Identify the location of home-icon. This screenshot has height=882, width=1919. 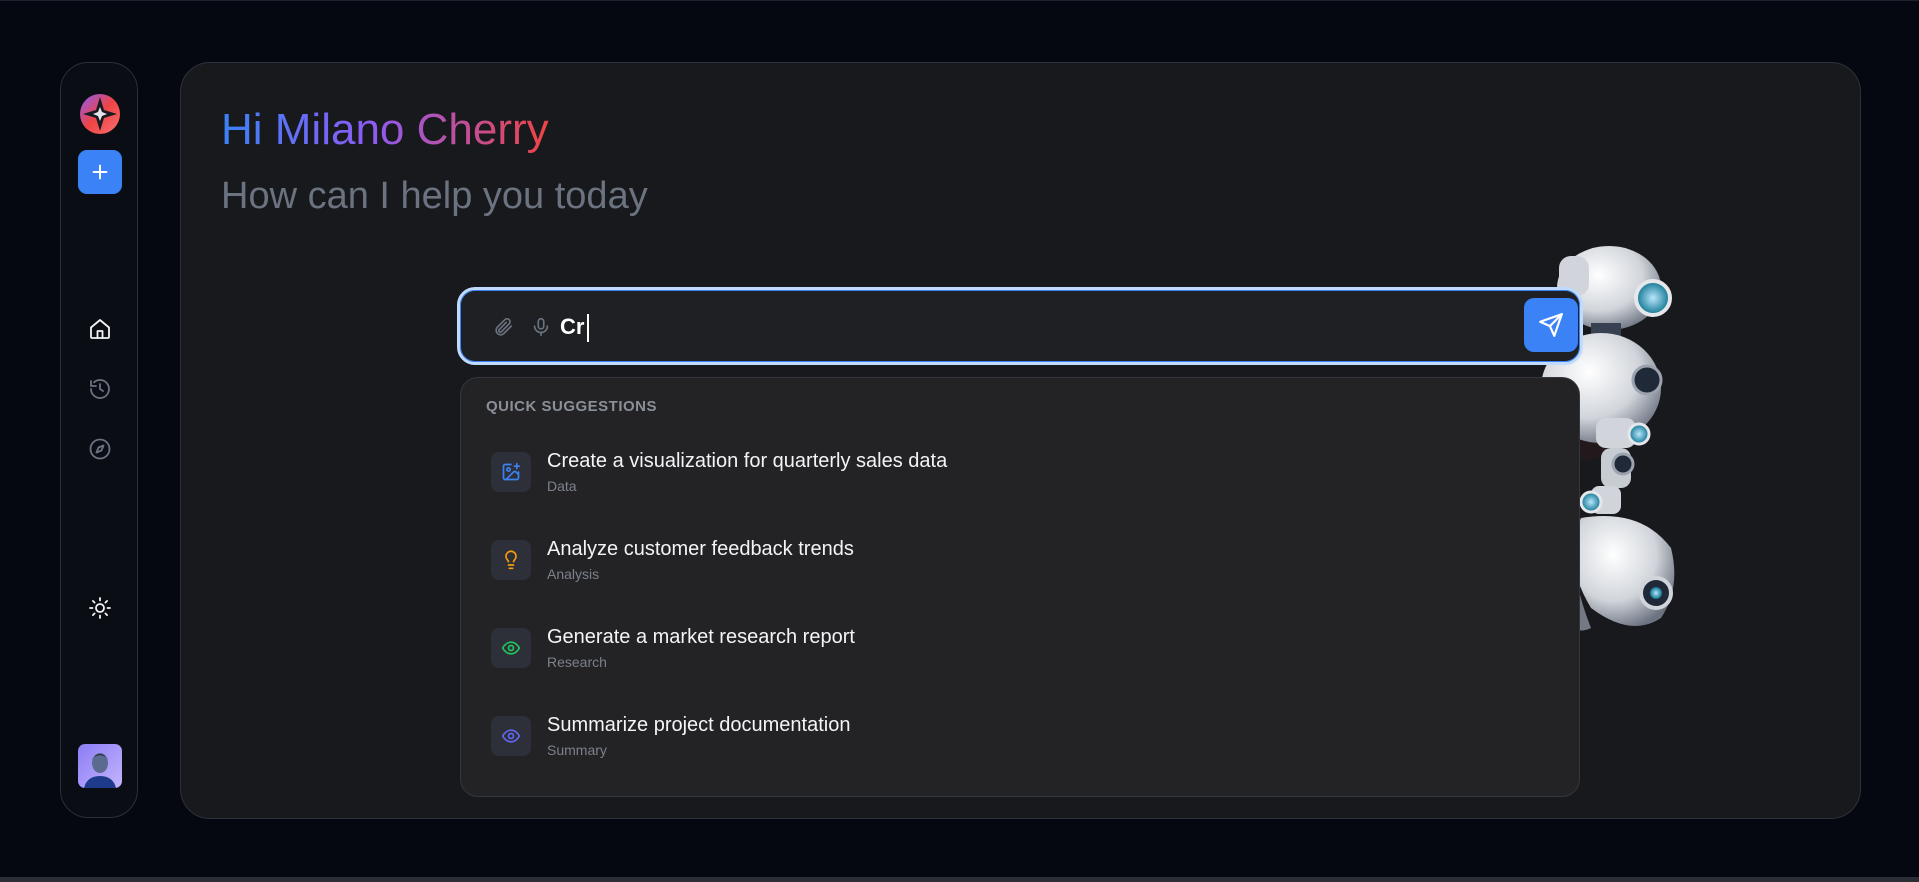
(100, 329).